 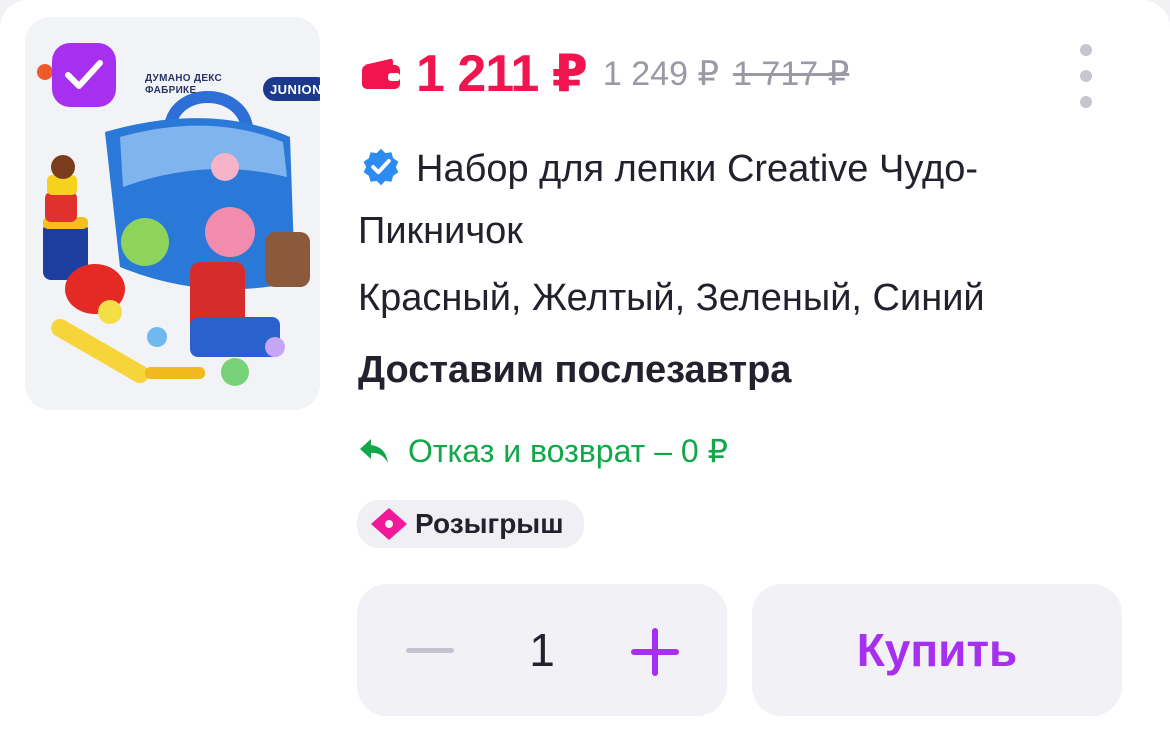 I want to click on product-title: Набор для лепки Creative Чудо-Пикничок, so click(x=738, y=200).